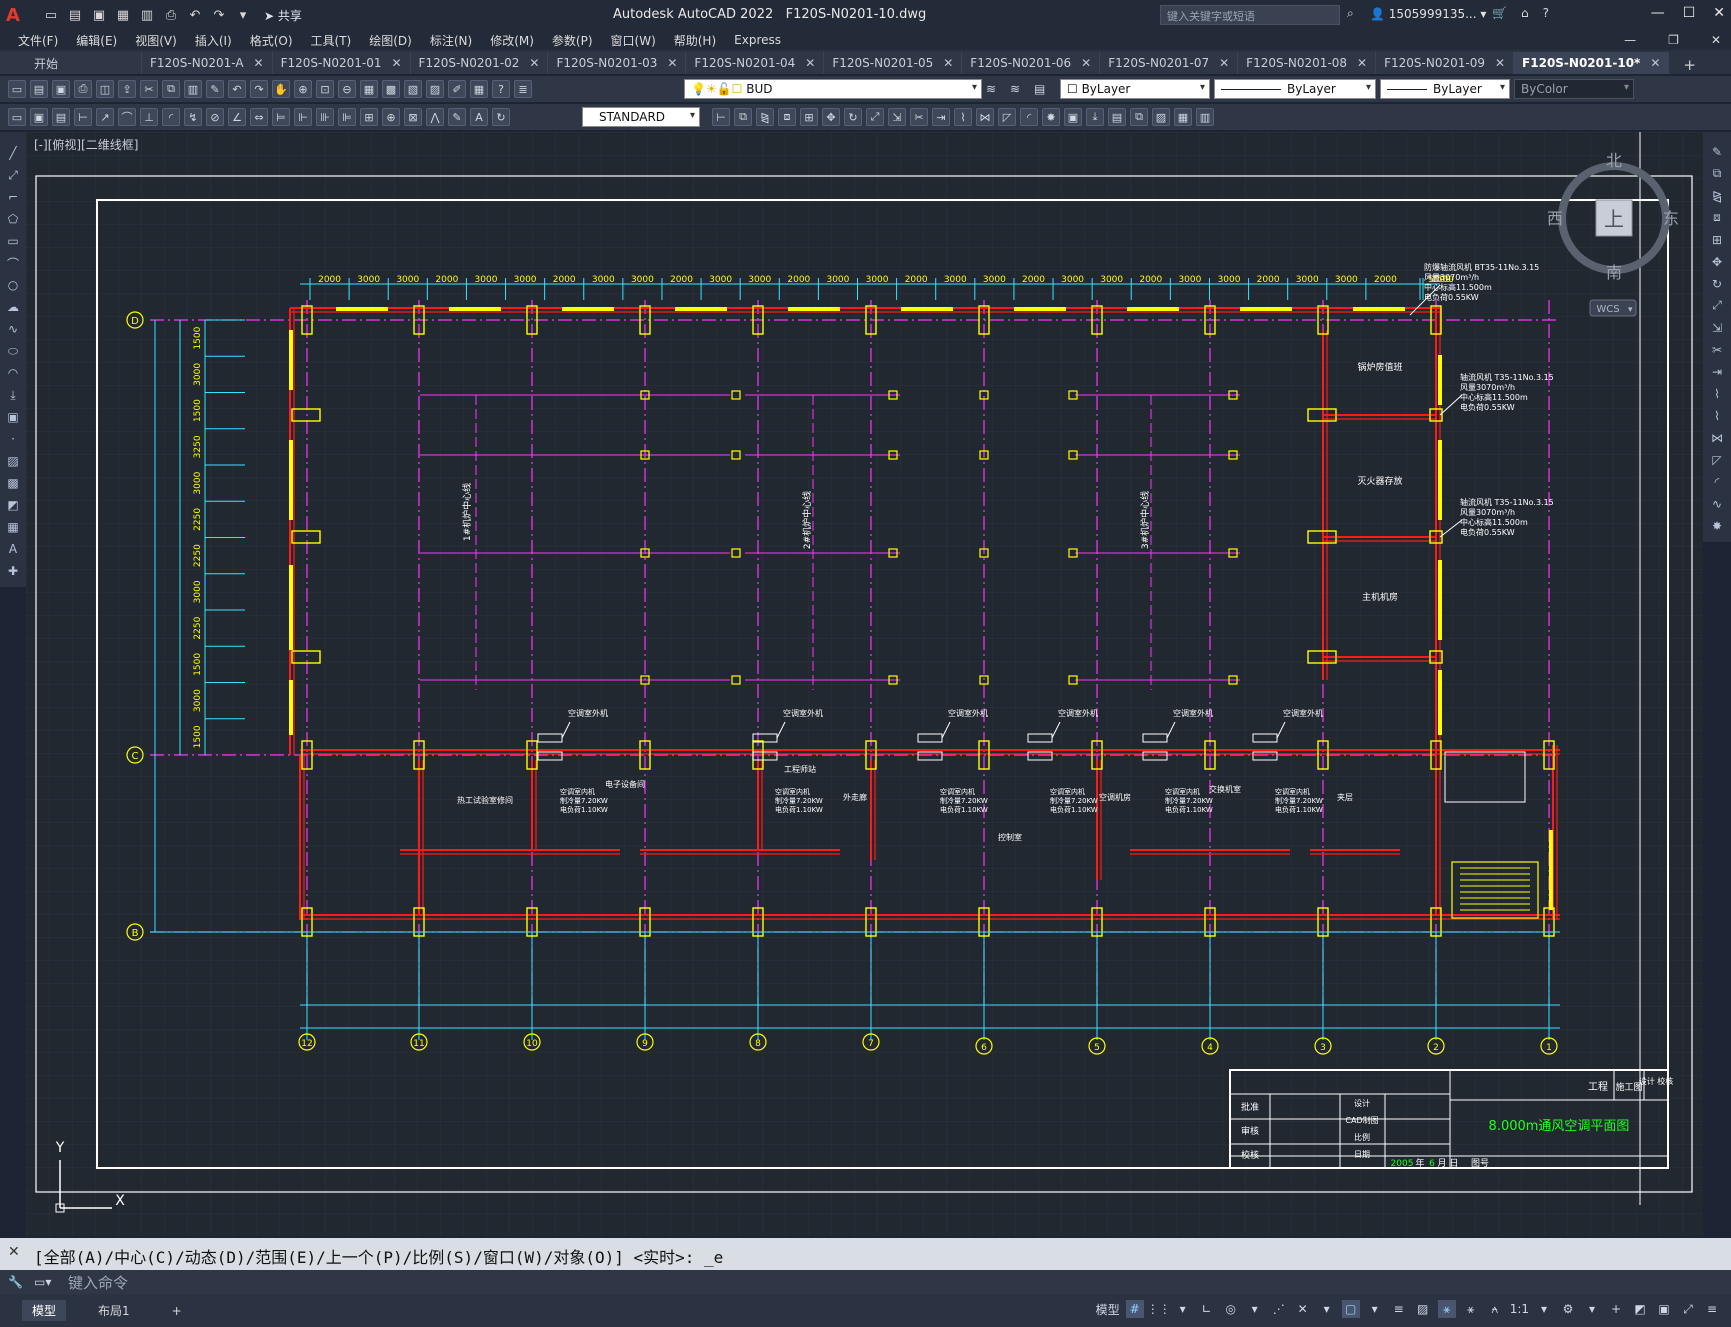 The width and height of the screenshot is (1731, 1327). I want to click on command-input: 键入命令, so click(98, 1282).